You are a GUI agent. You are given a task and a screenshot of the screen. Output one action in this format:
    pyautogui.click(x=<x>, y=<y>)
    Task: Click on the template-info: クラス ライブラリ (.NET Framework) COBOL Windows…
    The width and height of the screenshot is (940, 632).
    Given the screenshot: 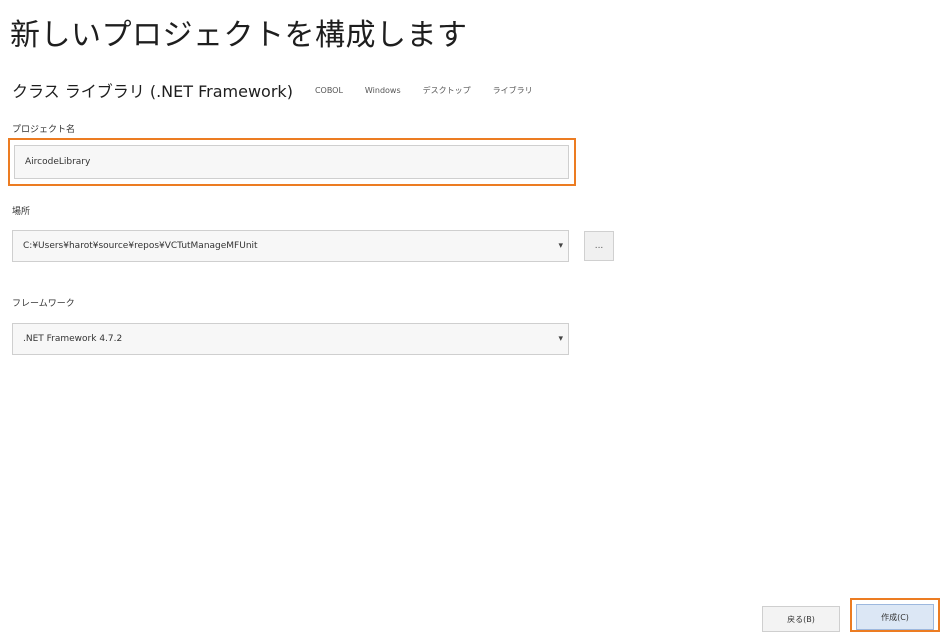 What is the action you would take?
    pyautogui.click(x=283, y=90)
    